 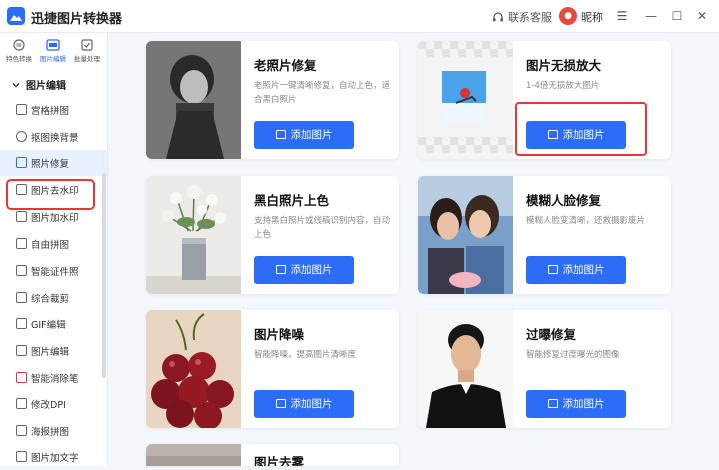 I want to click on upscale-thumbnail, so click(x=465, y=100).